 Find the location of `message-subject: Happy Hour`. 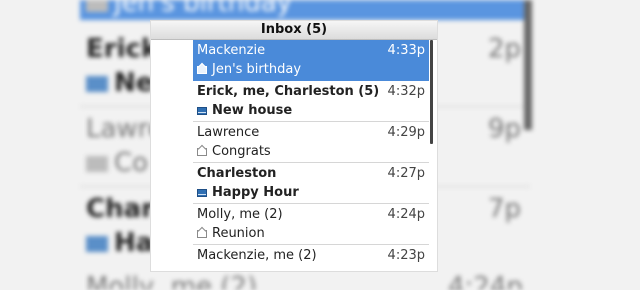

message-subject: Happy Hour is located at coordinates (255, 192).